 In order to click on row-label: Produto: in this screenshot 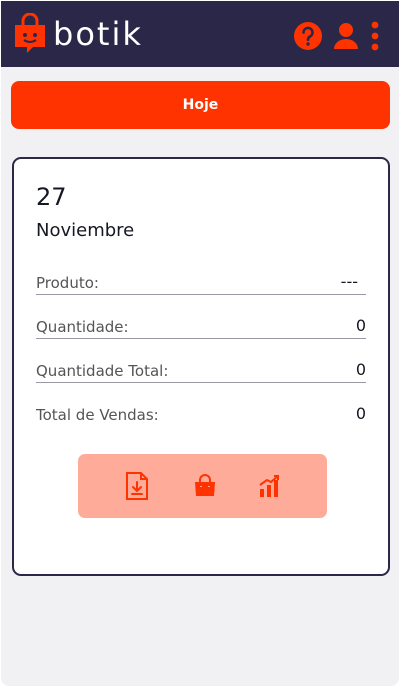, I will do `click(67, 283)`.